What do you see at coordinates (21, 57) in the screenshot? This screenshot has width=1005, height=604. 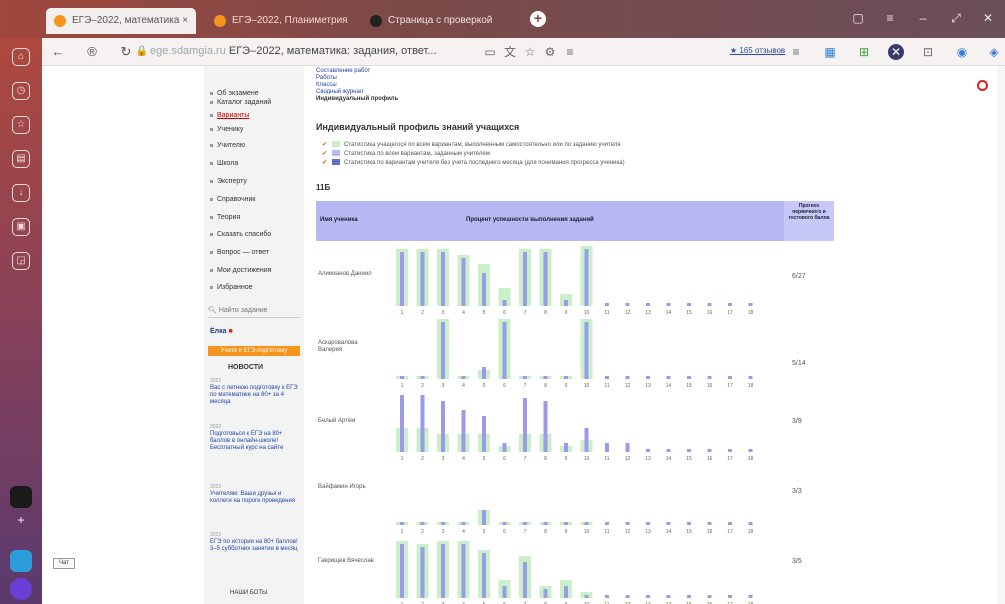 I see `home-icon: ⌂` at bounding box center [21, 57].